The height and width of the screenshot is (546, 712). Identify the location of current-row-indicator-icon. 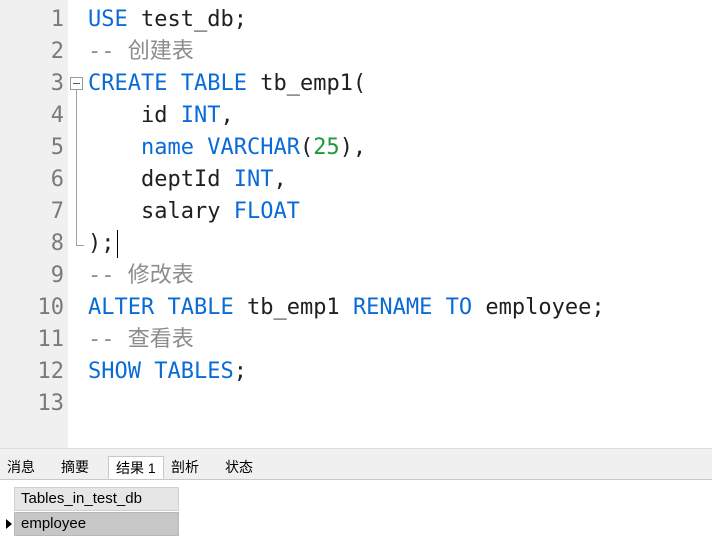
(9, 524).